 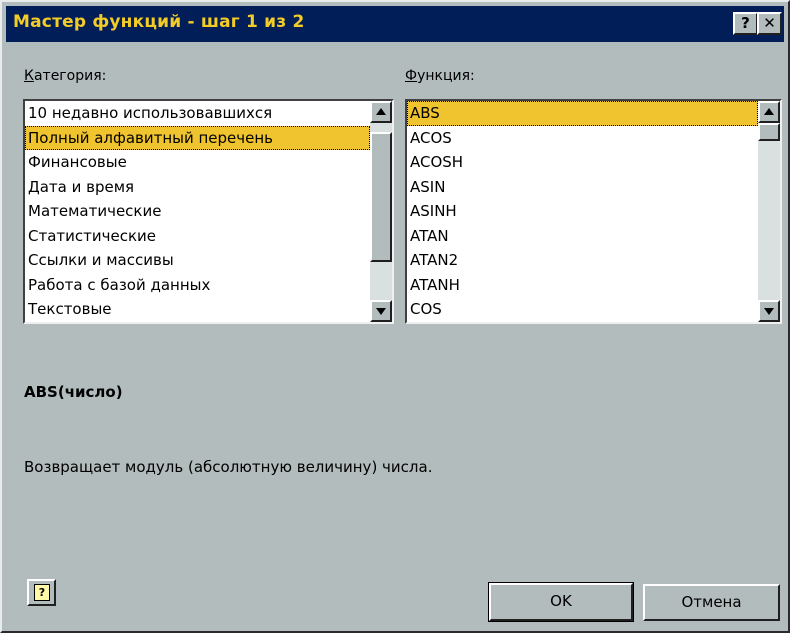 What do you see at coordinates (381, 197) in the screenshot?
I see `category-scroll-thumb` at bounding box center [381, 197].